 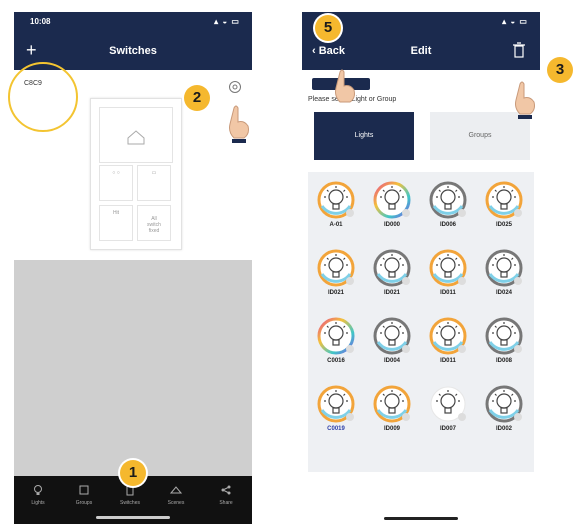 What do you see at coordinates (503, 429) in the screenshot?
I see `light-label: ID002` at bounding box center [503, 429].